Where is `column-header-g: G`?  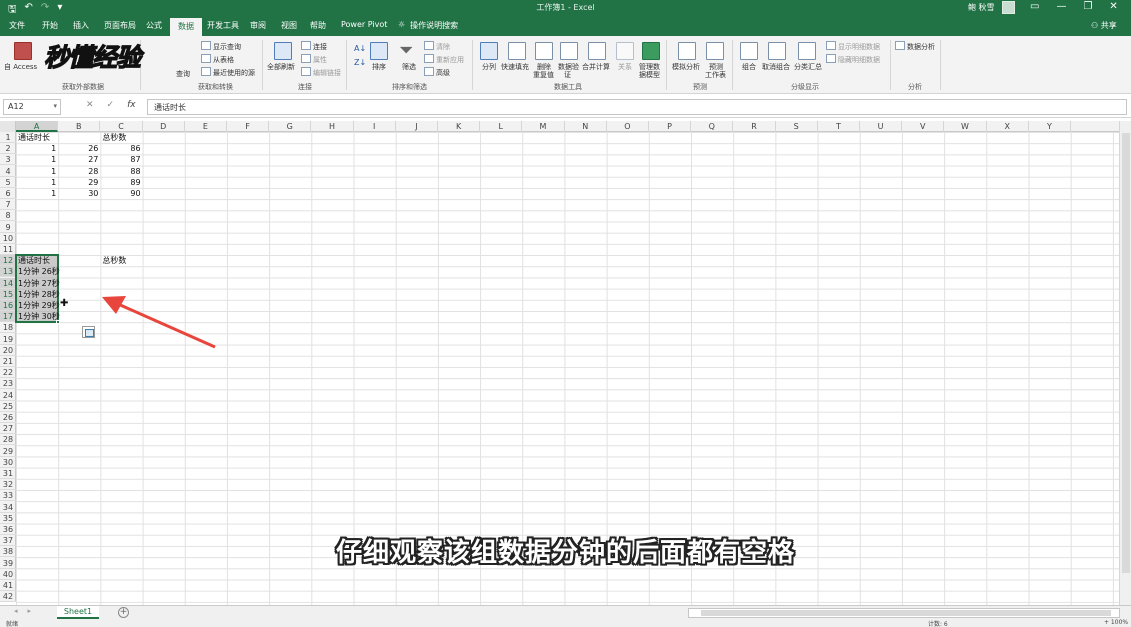 column-header-g: G is located at coordinates (290, 126).